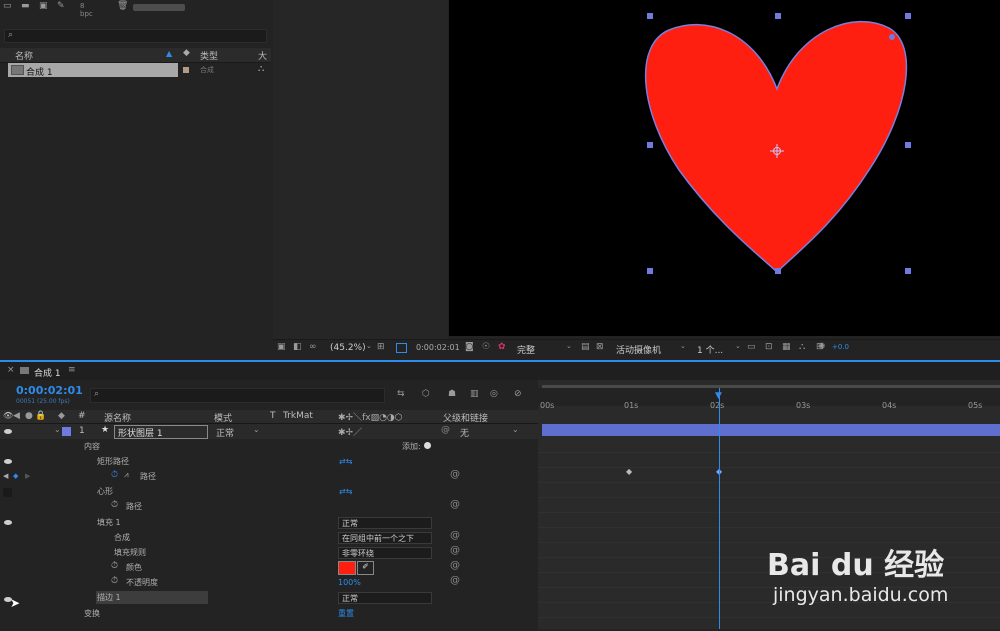  What do you see at coordinates (469, 347) in the screenshot?
I see `snapshot-icon: ◙` at bounding box center [469, 347].